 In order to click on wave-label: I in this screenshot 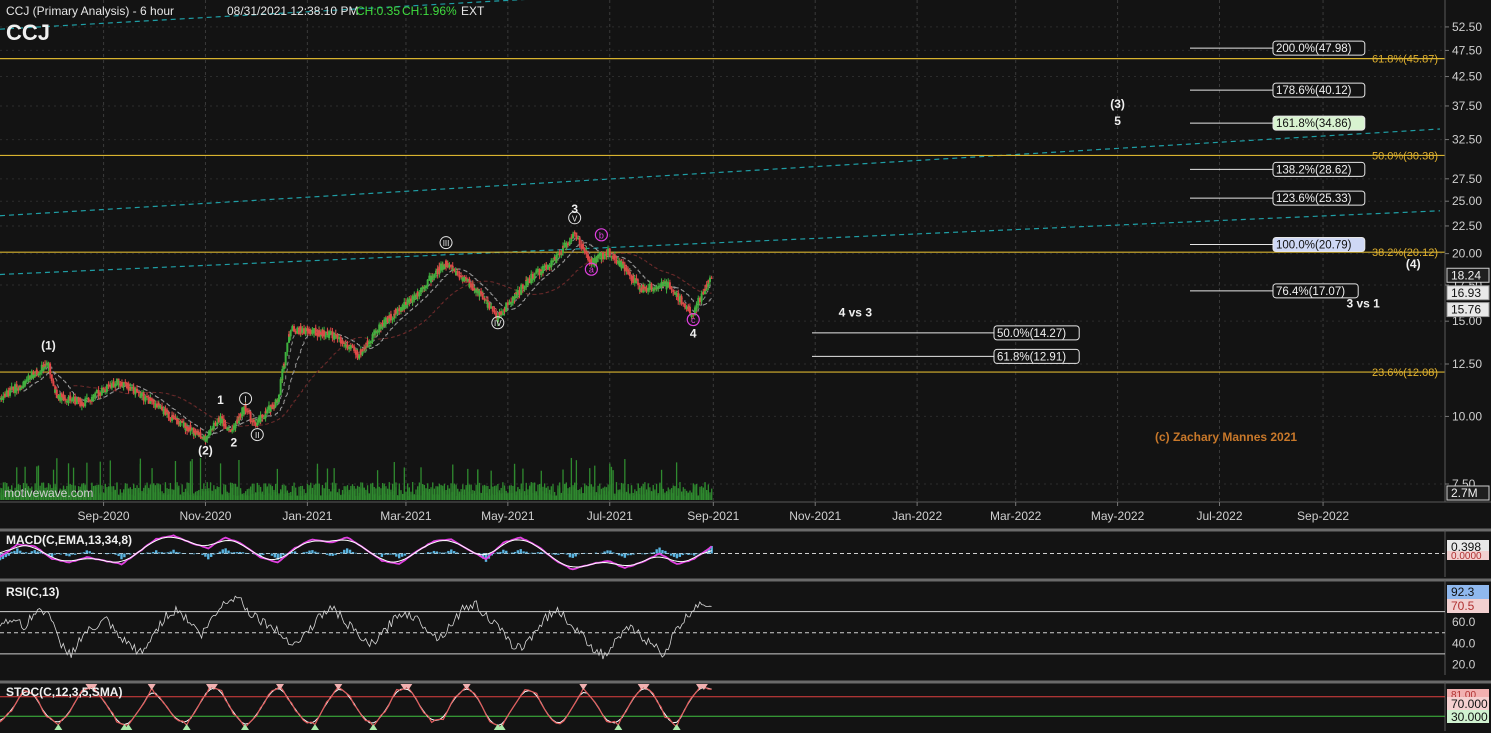, I will do `click(245, 399)`.